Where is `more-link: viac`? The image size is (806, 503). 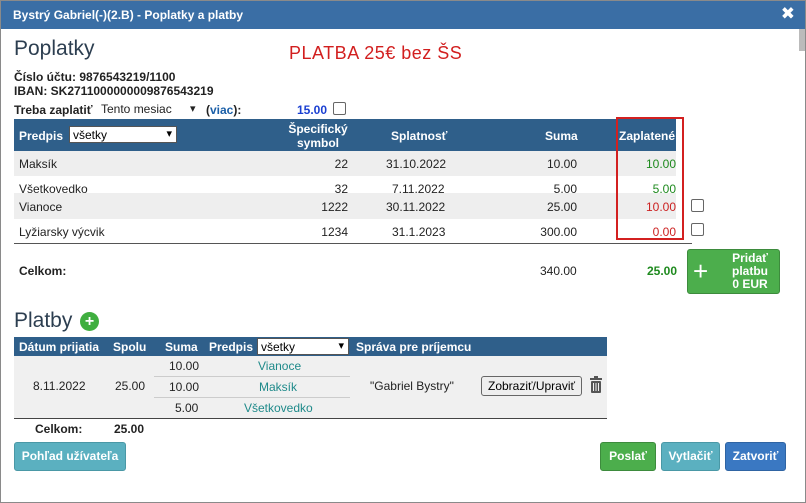
more-link: viac is located at coordinates (221, 110).